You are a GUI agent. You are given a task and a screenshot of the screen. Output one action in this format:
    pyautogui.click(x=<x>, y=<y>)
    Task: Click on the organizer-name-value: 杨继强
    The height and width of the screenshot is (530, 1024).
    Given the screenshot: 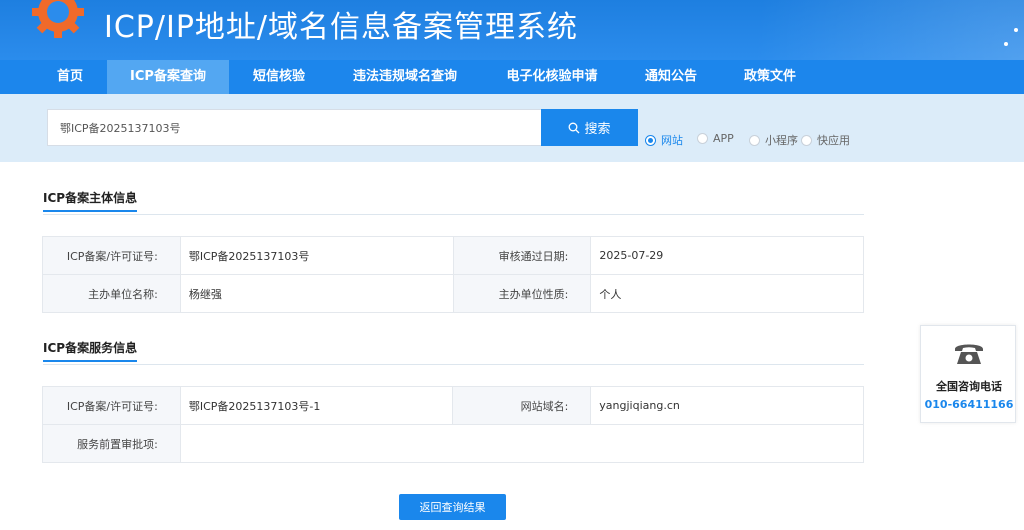 What is the action you would take?
    pyautogui.click(x=316, y=293)
    